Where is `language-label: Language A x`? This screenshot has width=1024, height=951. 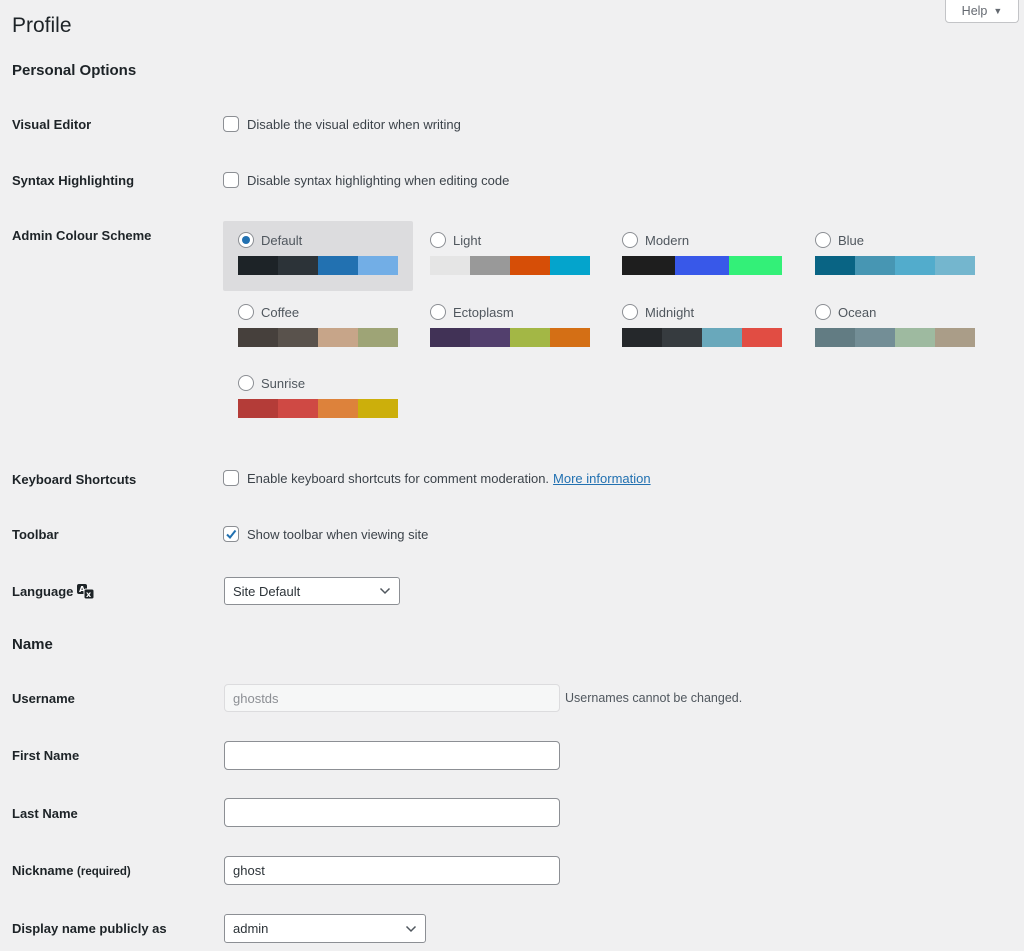 language-label: Language A x is located at coordinates (53, 591).